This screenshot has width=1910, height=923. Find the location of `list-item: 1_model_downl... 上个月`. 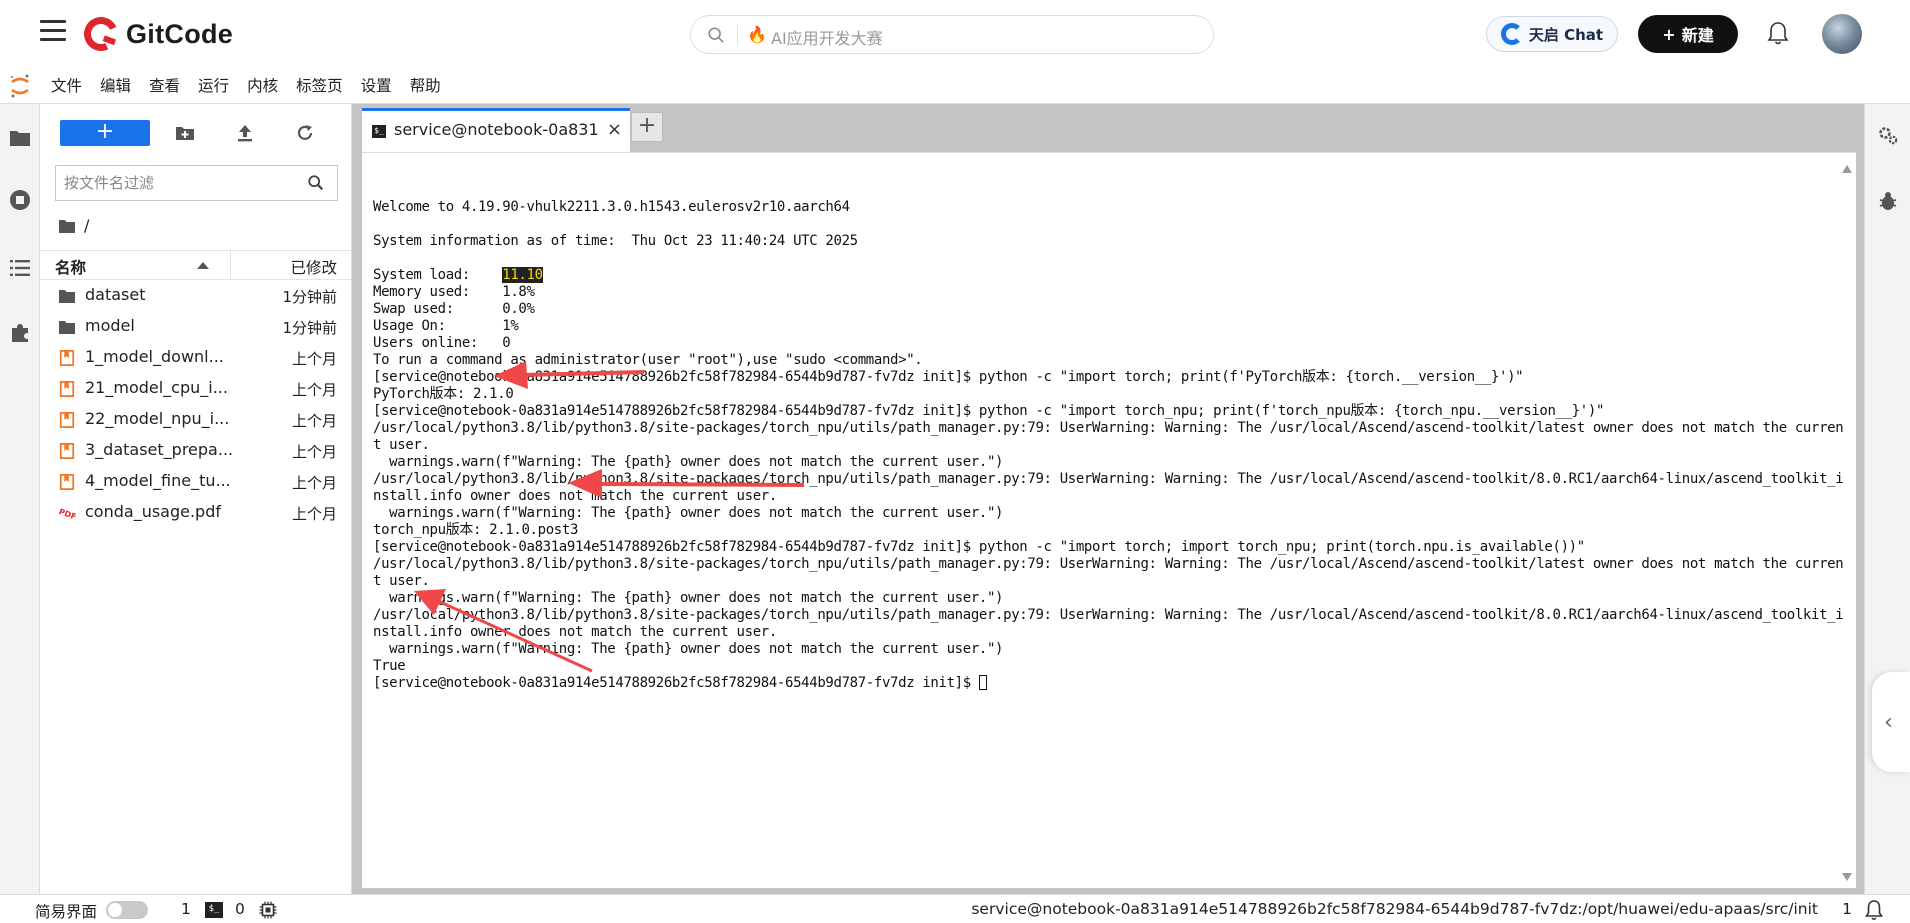

list-item: 1_model_downl... 上个月 is located at coordinates (195, 357).